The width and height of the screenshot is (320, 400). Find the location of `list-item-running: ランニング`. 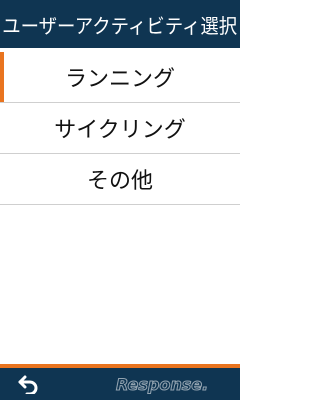

list-item-running: ランニング is located at coordinates (120, 77).